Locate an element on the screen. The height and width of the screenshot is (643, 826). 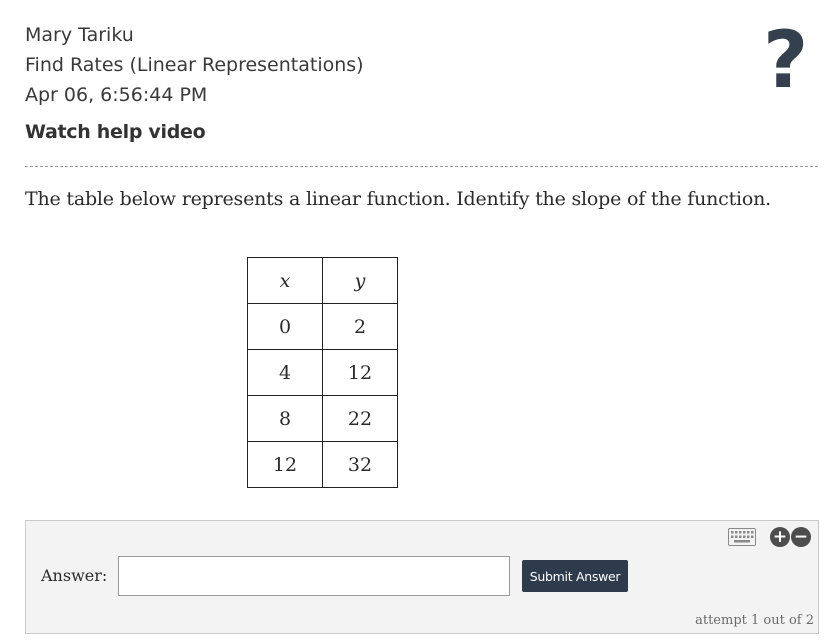
function-table: x y 0 2 4 12 8 22 12 32 is located at coordinates (322, 372).